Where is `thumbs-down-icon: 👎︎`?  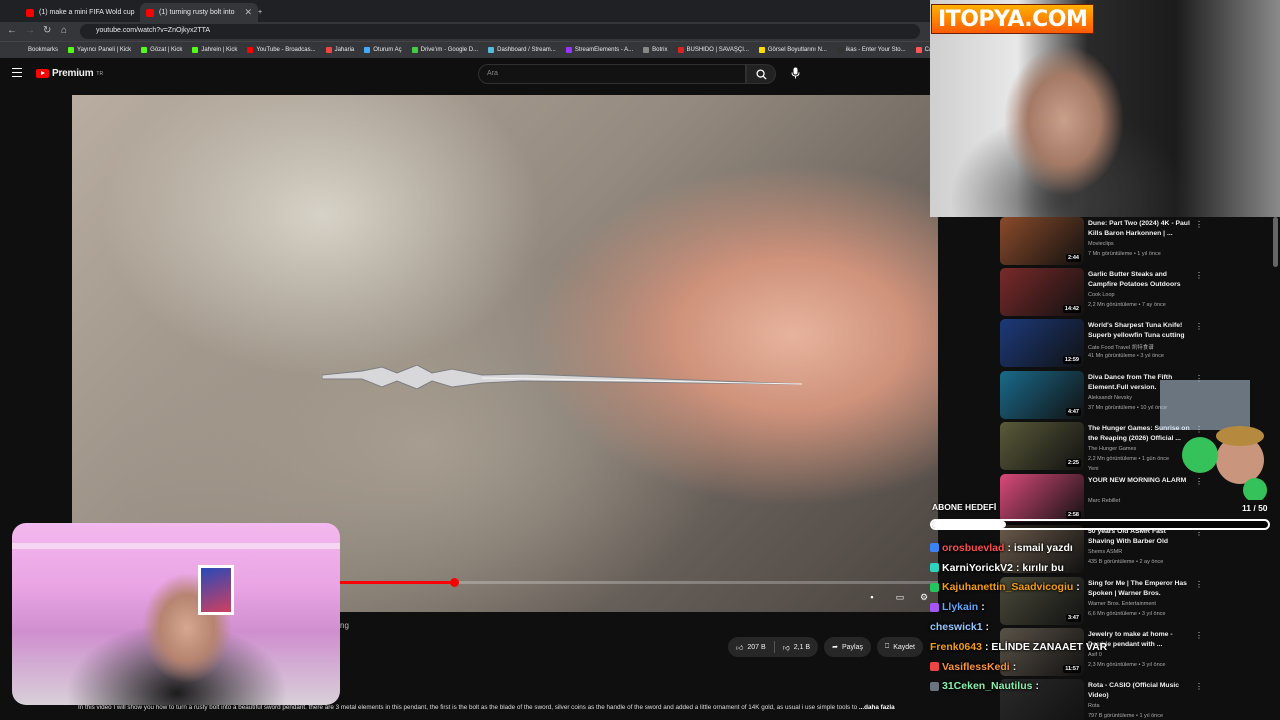 thumbs-down-icon: 👎︎ is located at coordinates (786, 647).